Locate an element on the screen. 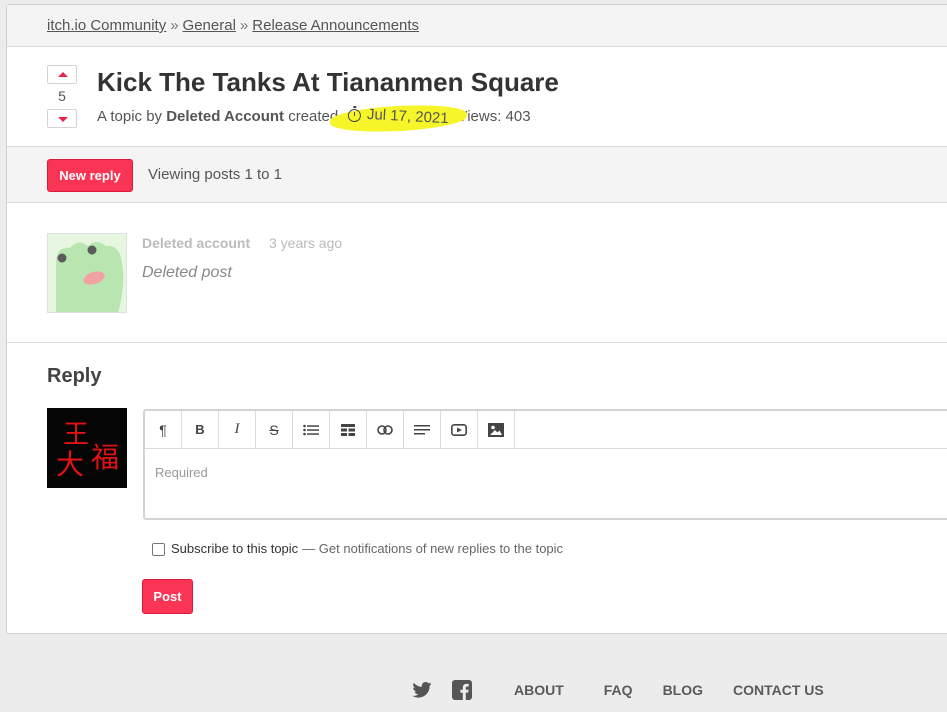 The width and height of the screenshot is (947, 712). breadcrumb-general-link: General is located at coordinates (209, 25).